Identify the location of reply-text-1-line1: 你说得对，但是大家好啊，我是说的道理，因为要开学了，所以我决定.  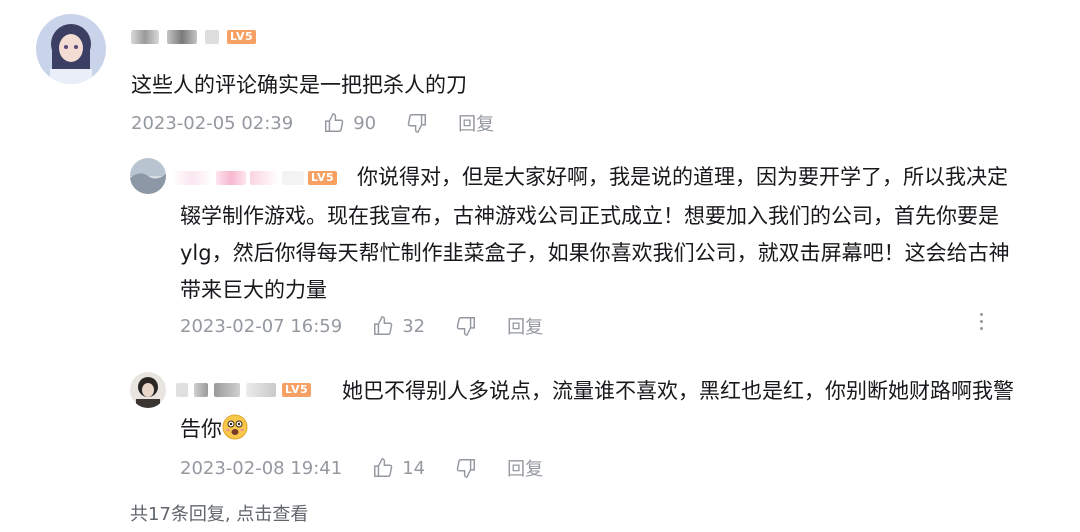
(682, 177).